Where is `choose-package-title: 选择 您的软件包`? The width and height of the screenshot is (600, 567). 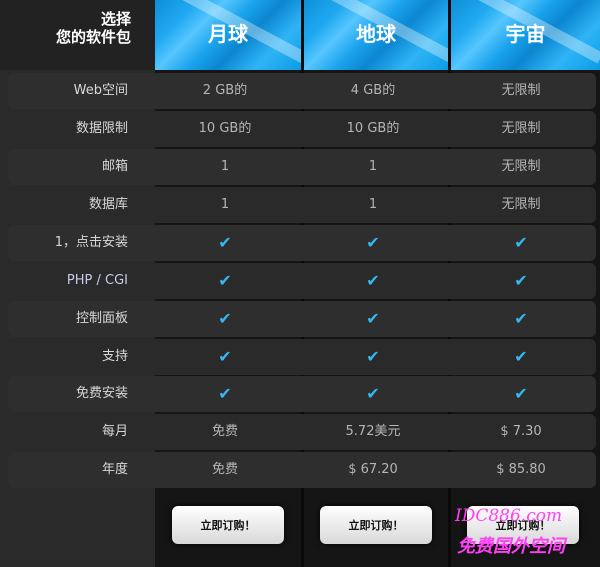 choose-package-title: 选择 您的软件包 is located at coordinates (93, 28).